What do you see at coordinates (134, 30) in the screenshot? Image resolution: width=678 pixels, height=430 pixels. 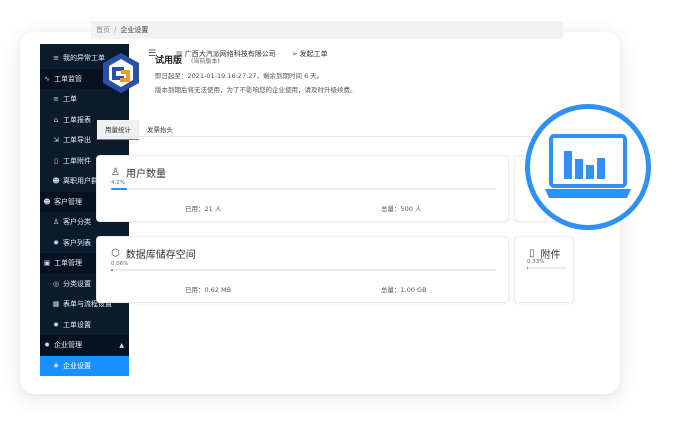 I see `breadcrumb-current: 企业设置` at bounding box center [134, 30].